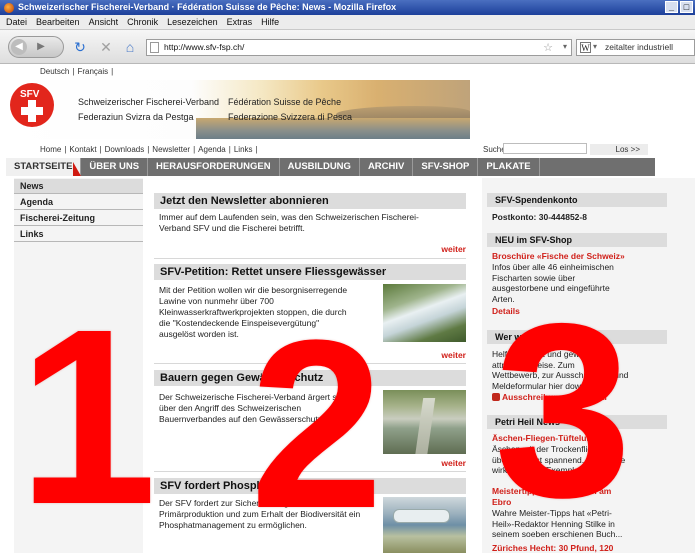 The width and height of the screenshot is (695, 558). Describe the element at coordinates (87, 416) in the screenshot. I see `overlay-number-1: 1` at that location.